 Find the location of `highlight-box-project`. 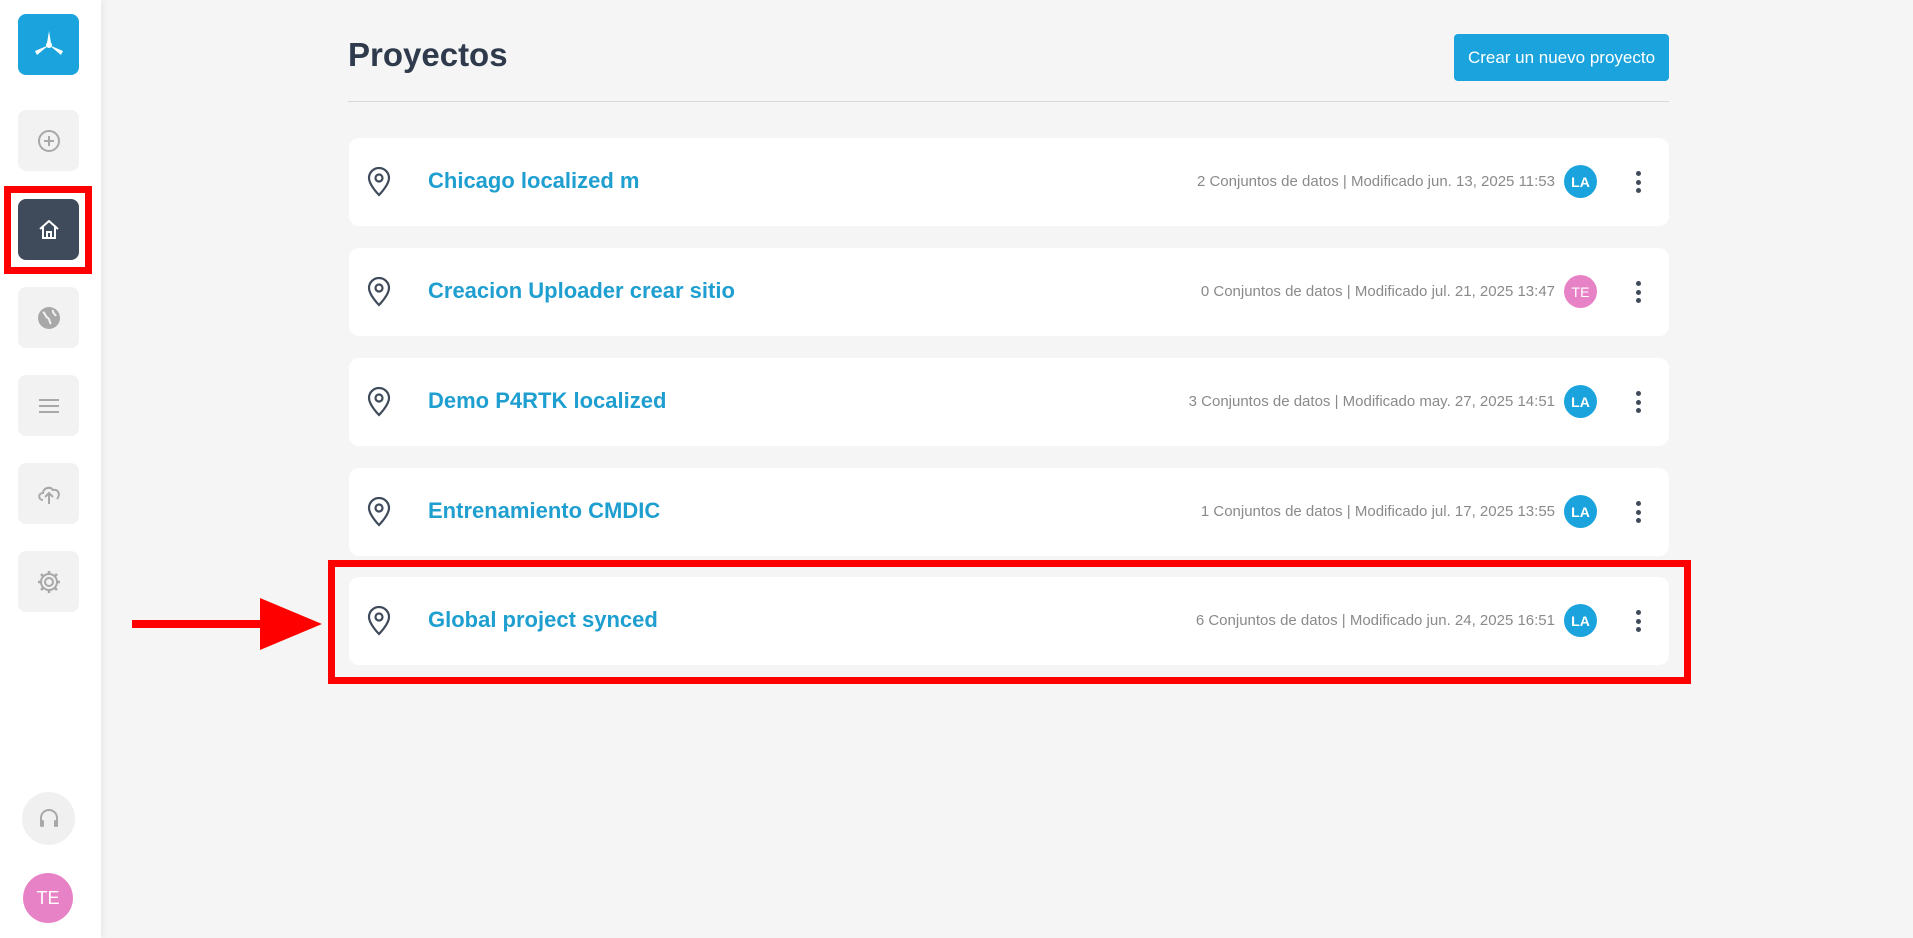

highlight-box-project is located at coordinates (1009, 622).